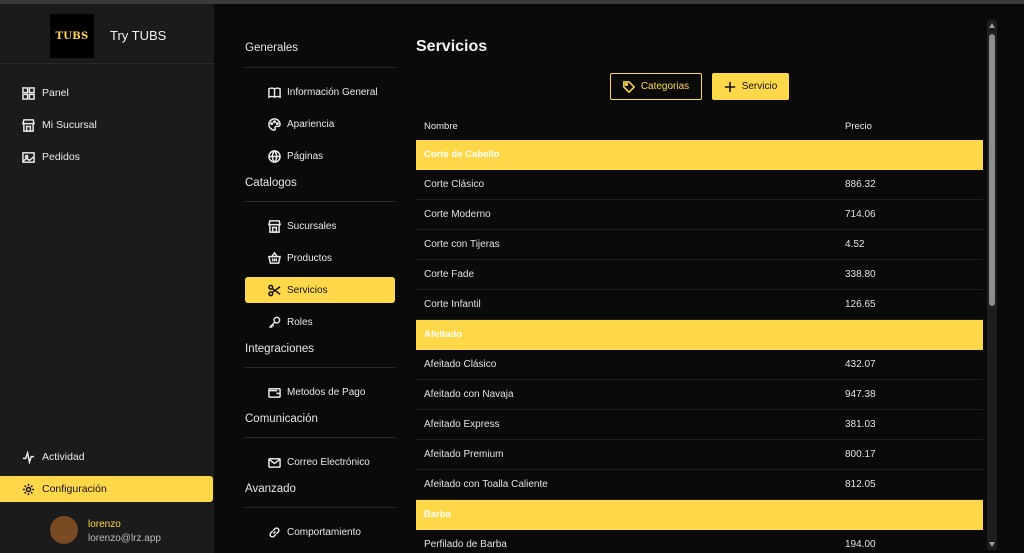 The height and width of the screenshot is (553, 1024). What do you see at coordinates (860, 364) in the screenshot?
I see `service-price: 432.07` at bounding box center [860, 364].